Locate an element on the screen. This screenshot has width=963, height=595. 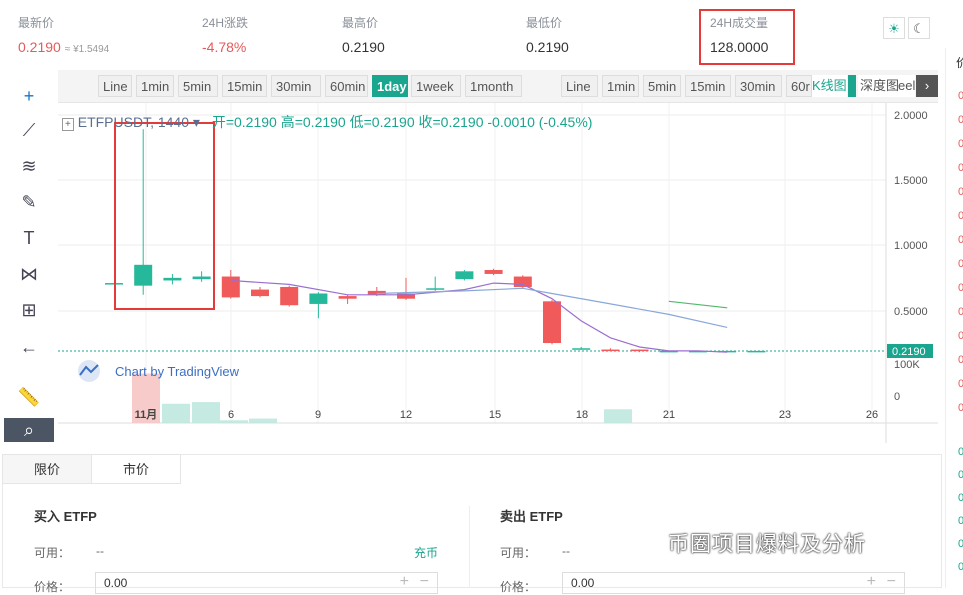
ohlc-open: 开=0.2190 is located at coordinates (244, 122).